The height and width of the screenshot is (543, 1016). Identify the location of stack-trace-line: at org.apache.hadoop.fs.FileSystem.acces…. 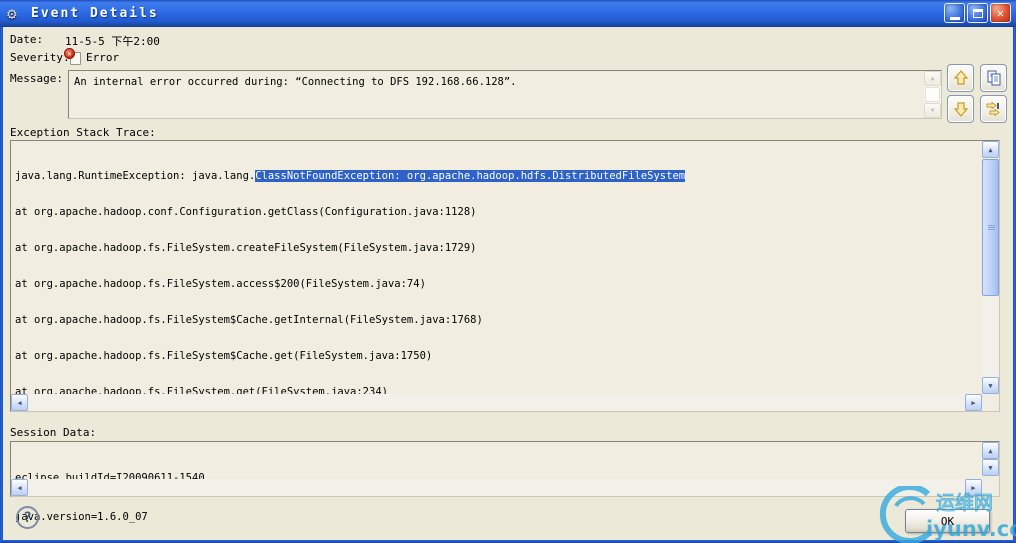
(220, 284).